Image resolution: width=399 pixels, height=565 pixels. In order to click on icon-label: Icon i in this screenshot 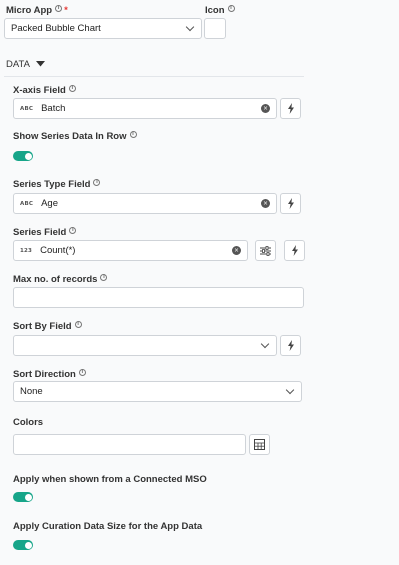, I will do `click(220, 10)`.